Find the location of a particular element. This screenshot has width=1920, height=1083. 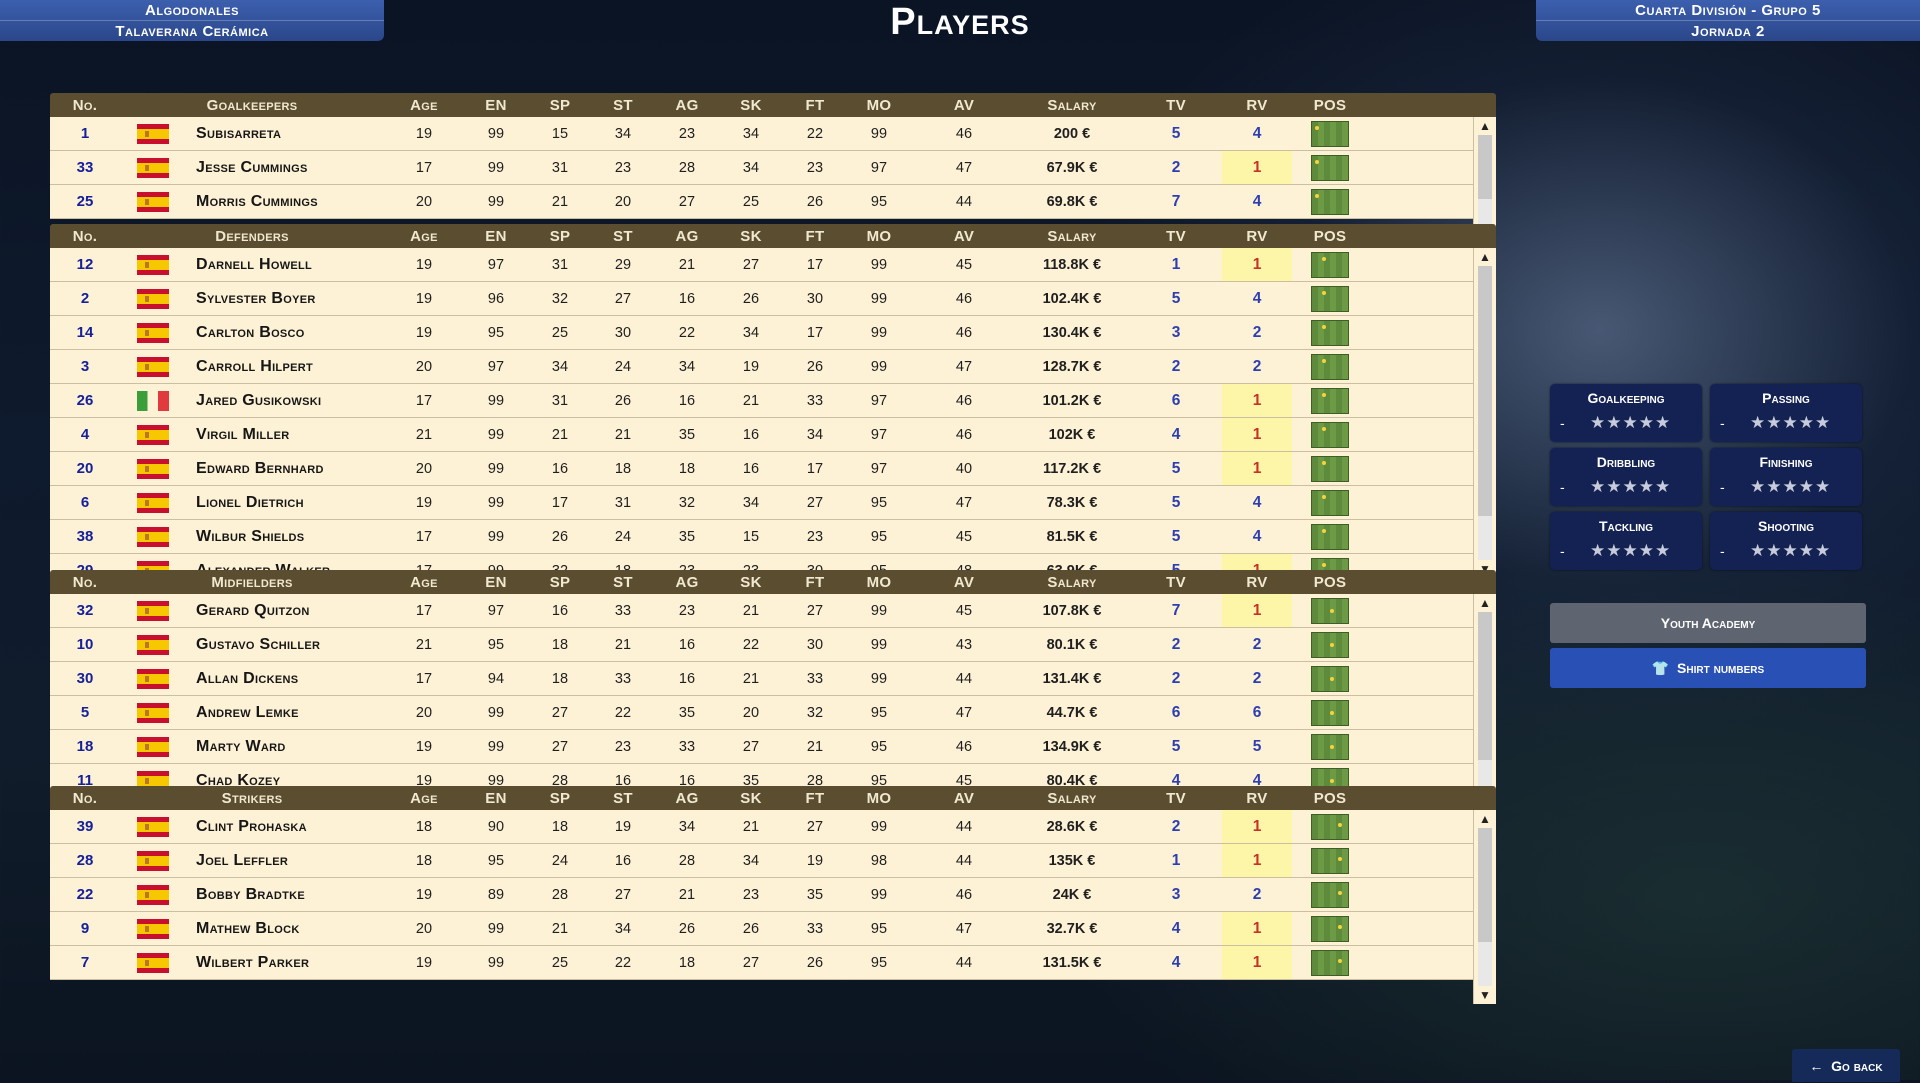

col-group-name: Midfielders is located at coordinates (287, 582).